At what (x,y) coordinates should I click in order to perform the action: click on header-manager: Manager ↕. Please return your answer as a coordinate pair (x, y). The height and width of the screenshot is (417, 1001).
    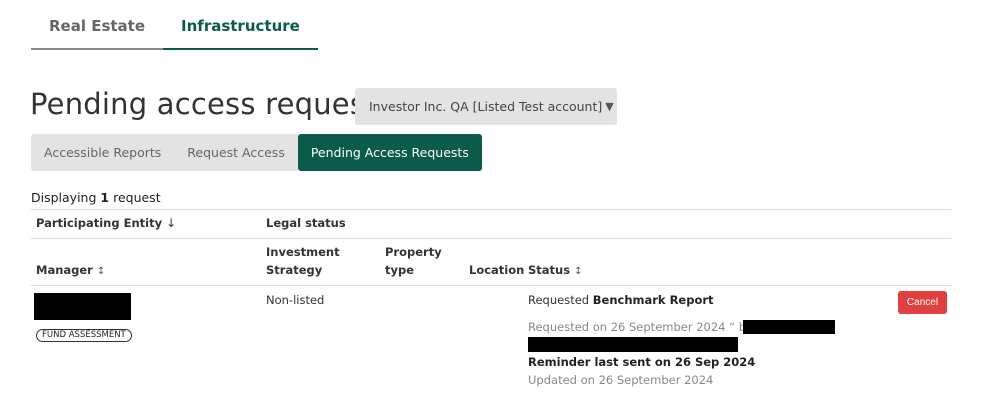
    Looking at the image, I should click on (70, 271).